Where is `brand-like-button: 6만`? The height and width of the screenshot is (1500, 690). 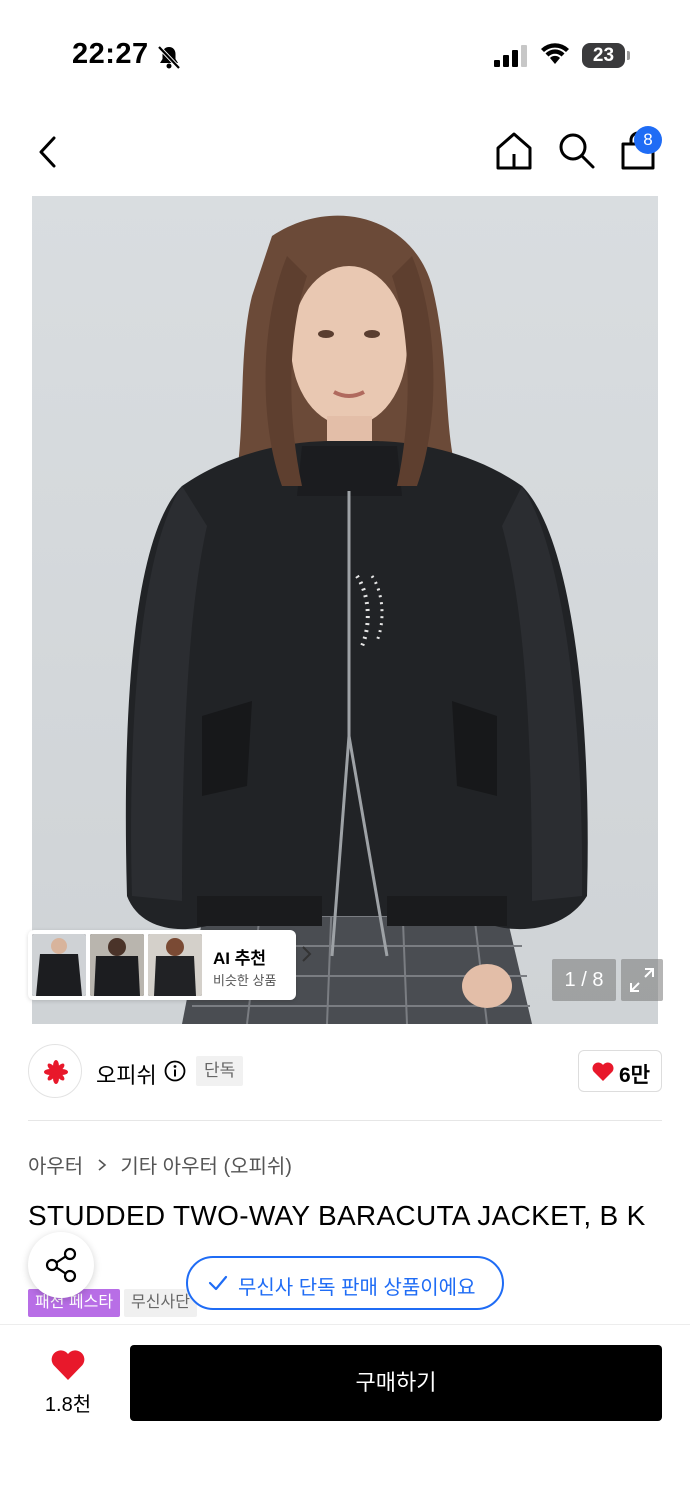
brand-like-button: 6만 is located at coordinates (620, 1071).